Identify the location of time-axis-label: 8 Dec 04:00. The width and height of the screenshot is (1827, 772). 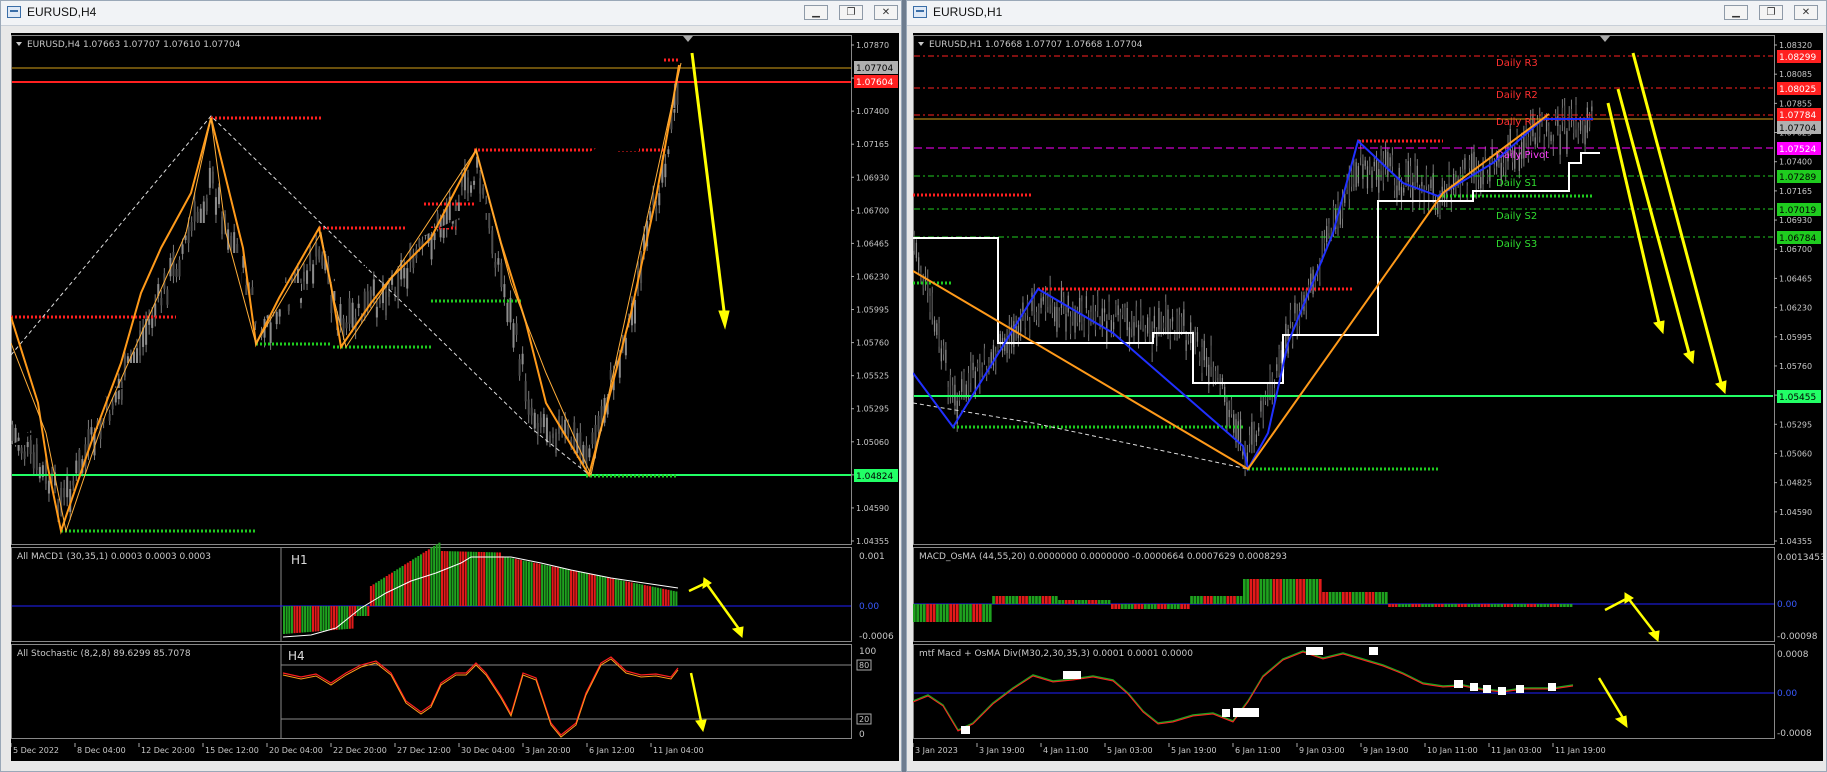
(101, 750).